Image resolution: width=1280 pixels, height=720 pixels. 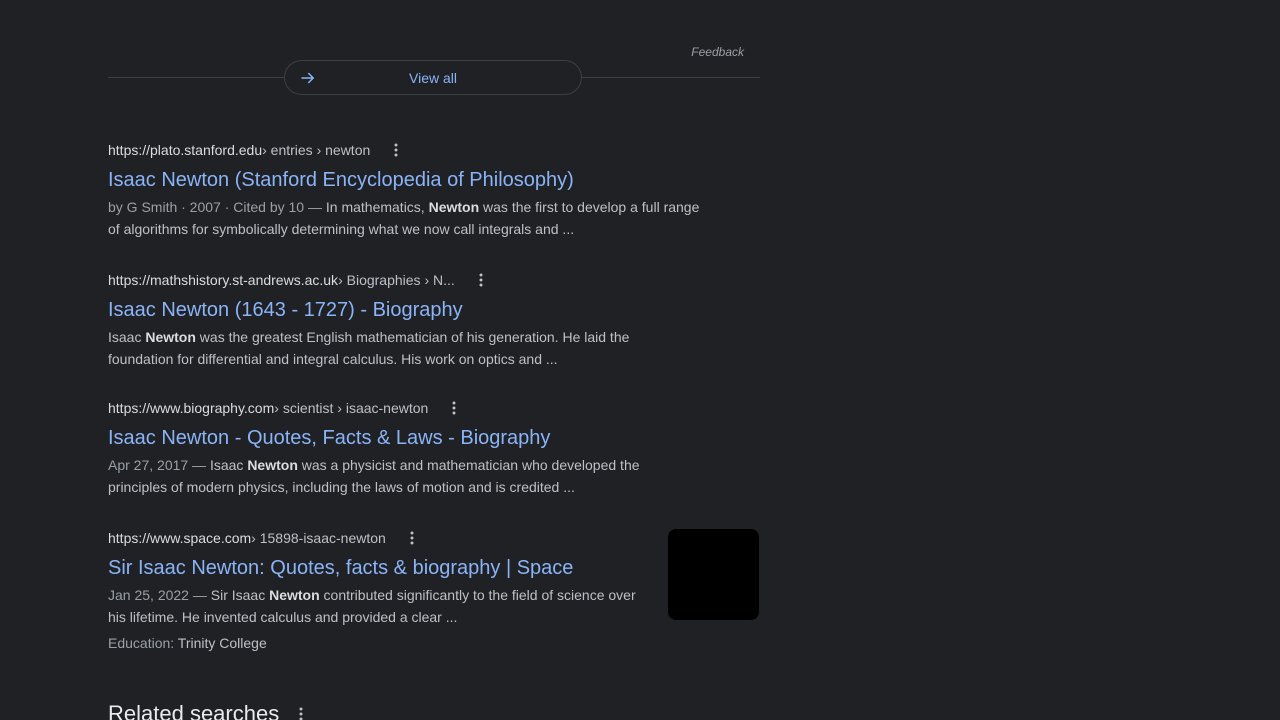 I want to click on view-all-button: View all, so click(x=433, y=77).